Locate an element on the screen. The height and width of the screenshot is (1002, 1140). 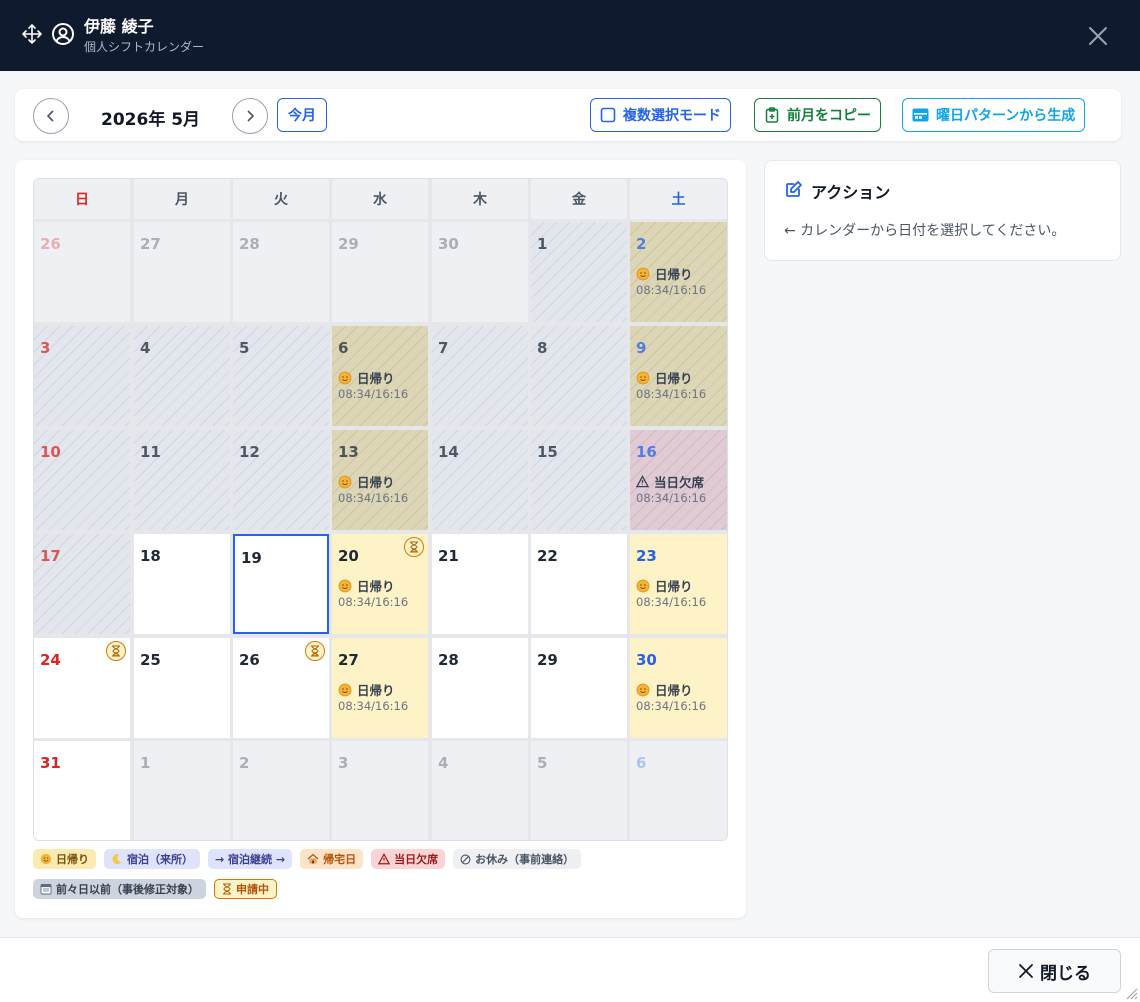
calendar-day-cell: 21 is located at coordinates (480, 584).